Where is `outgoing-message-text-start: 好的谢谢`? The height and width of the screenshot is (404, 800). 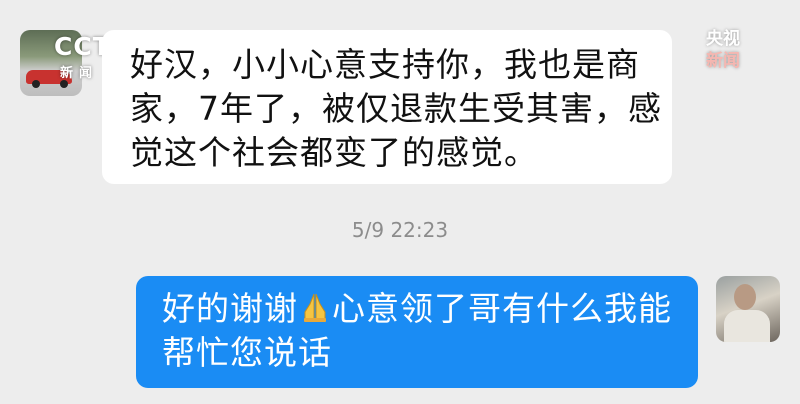
outgoing-message-text-start: 好的谢谢 is located at coordinates (230, 308).